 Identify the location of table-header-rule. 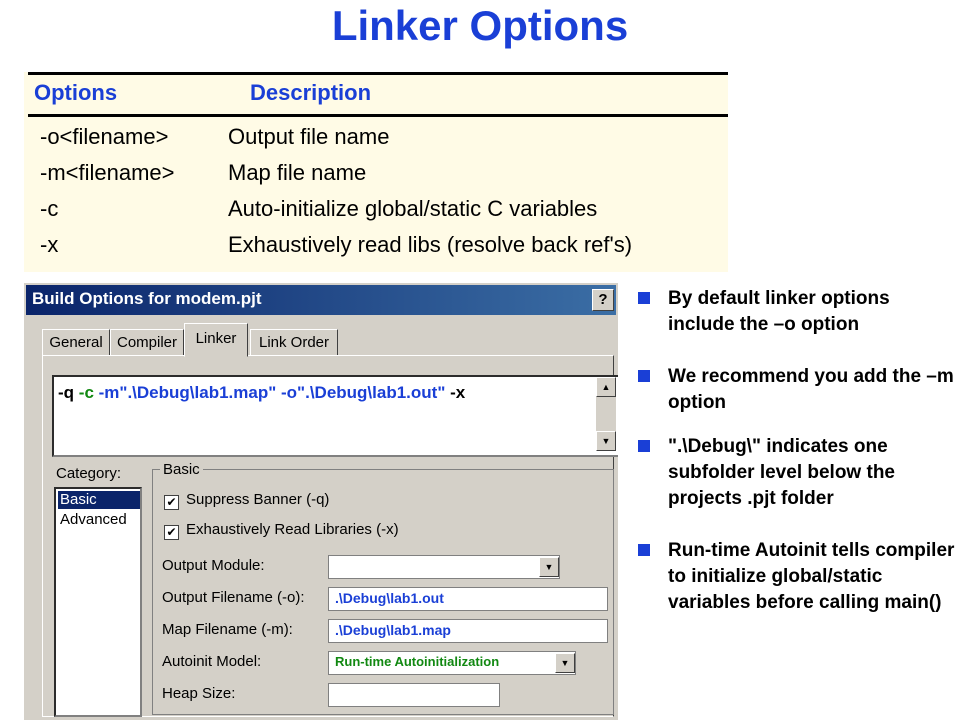
(378, 115).